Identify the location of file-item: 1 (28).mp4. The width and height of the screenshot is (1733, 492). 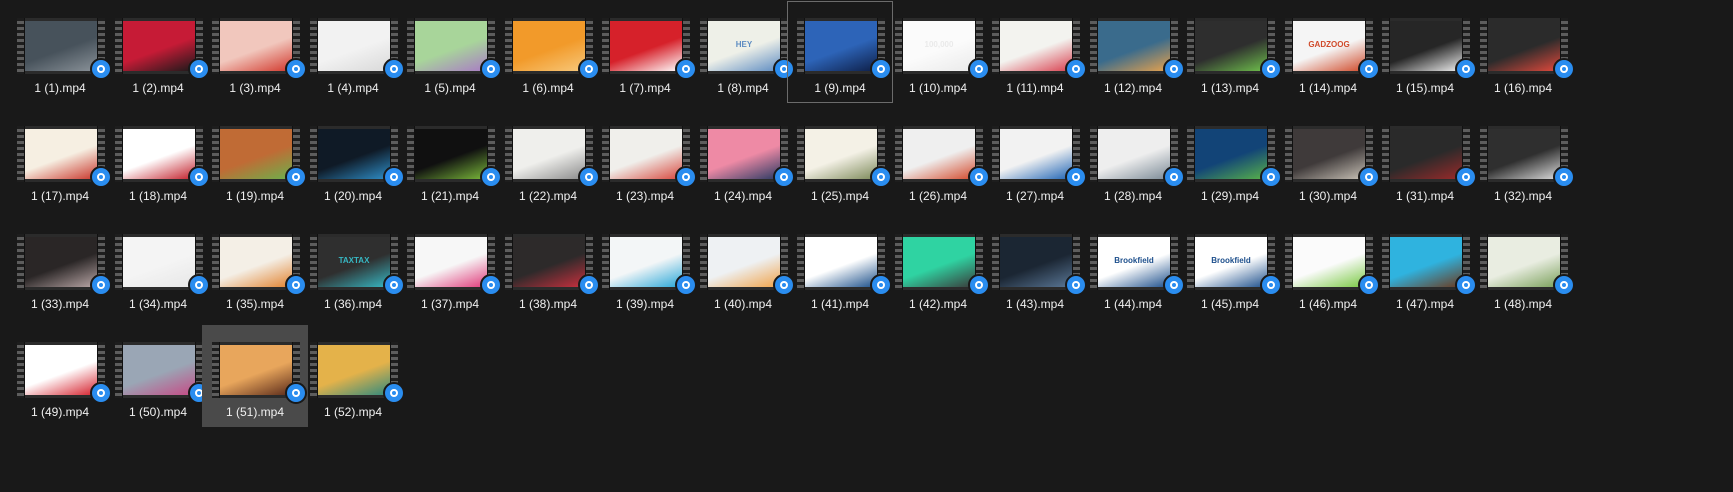
(1133, 160).